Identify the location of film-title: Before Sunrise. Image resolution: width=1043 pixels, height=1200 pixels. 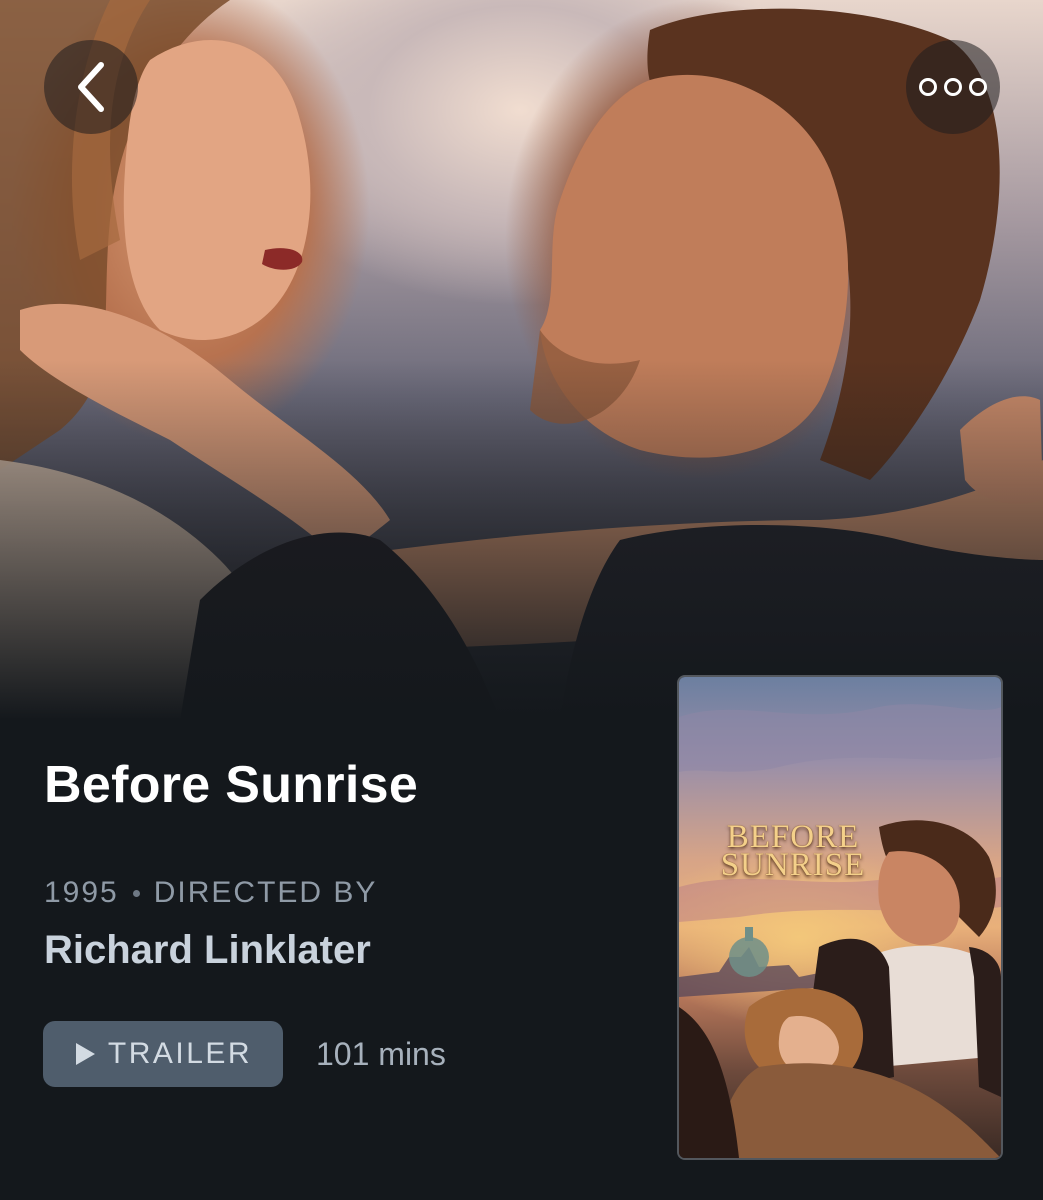
(231, 785).